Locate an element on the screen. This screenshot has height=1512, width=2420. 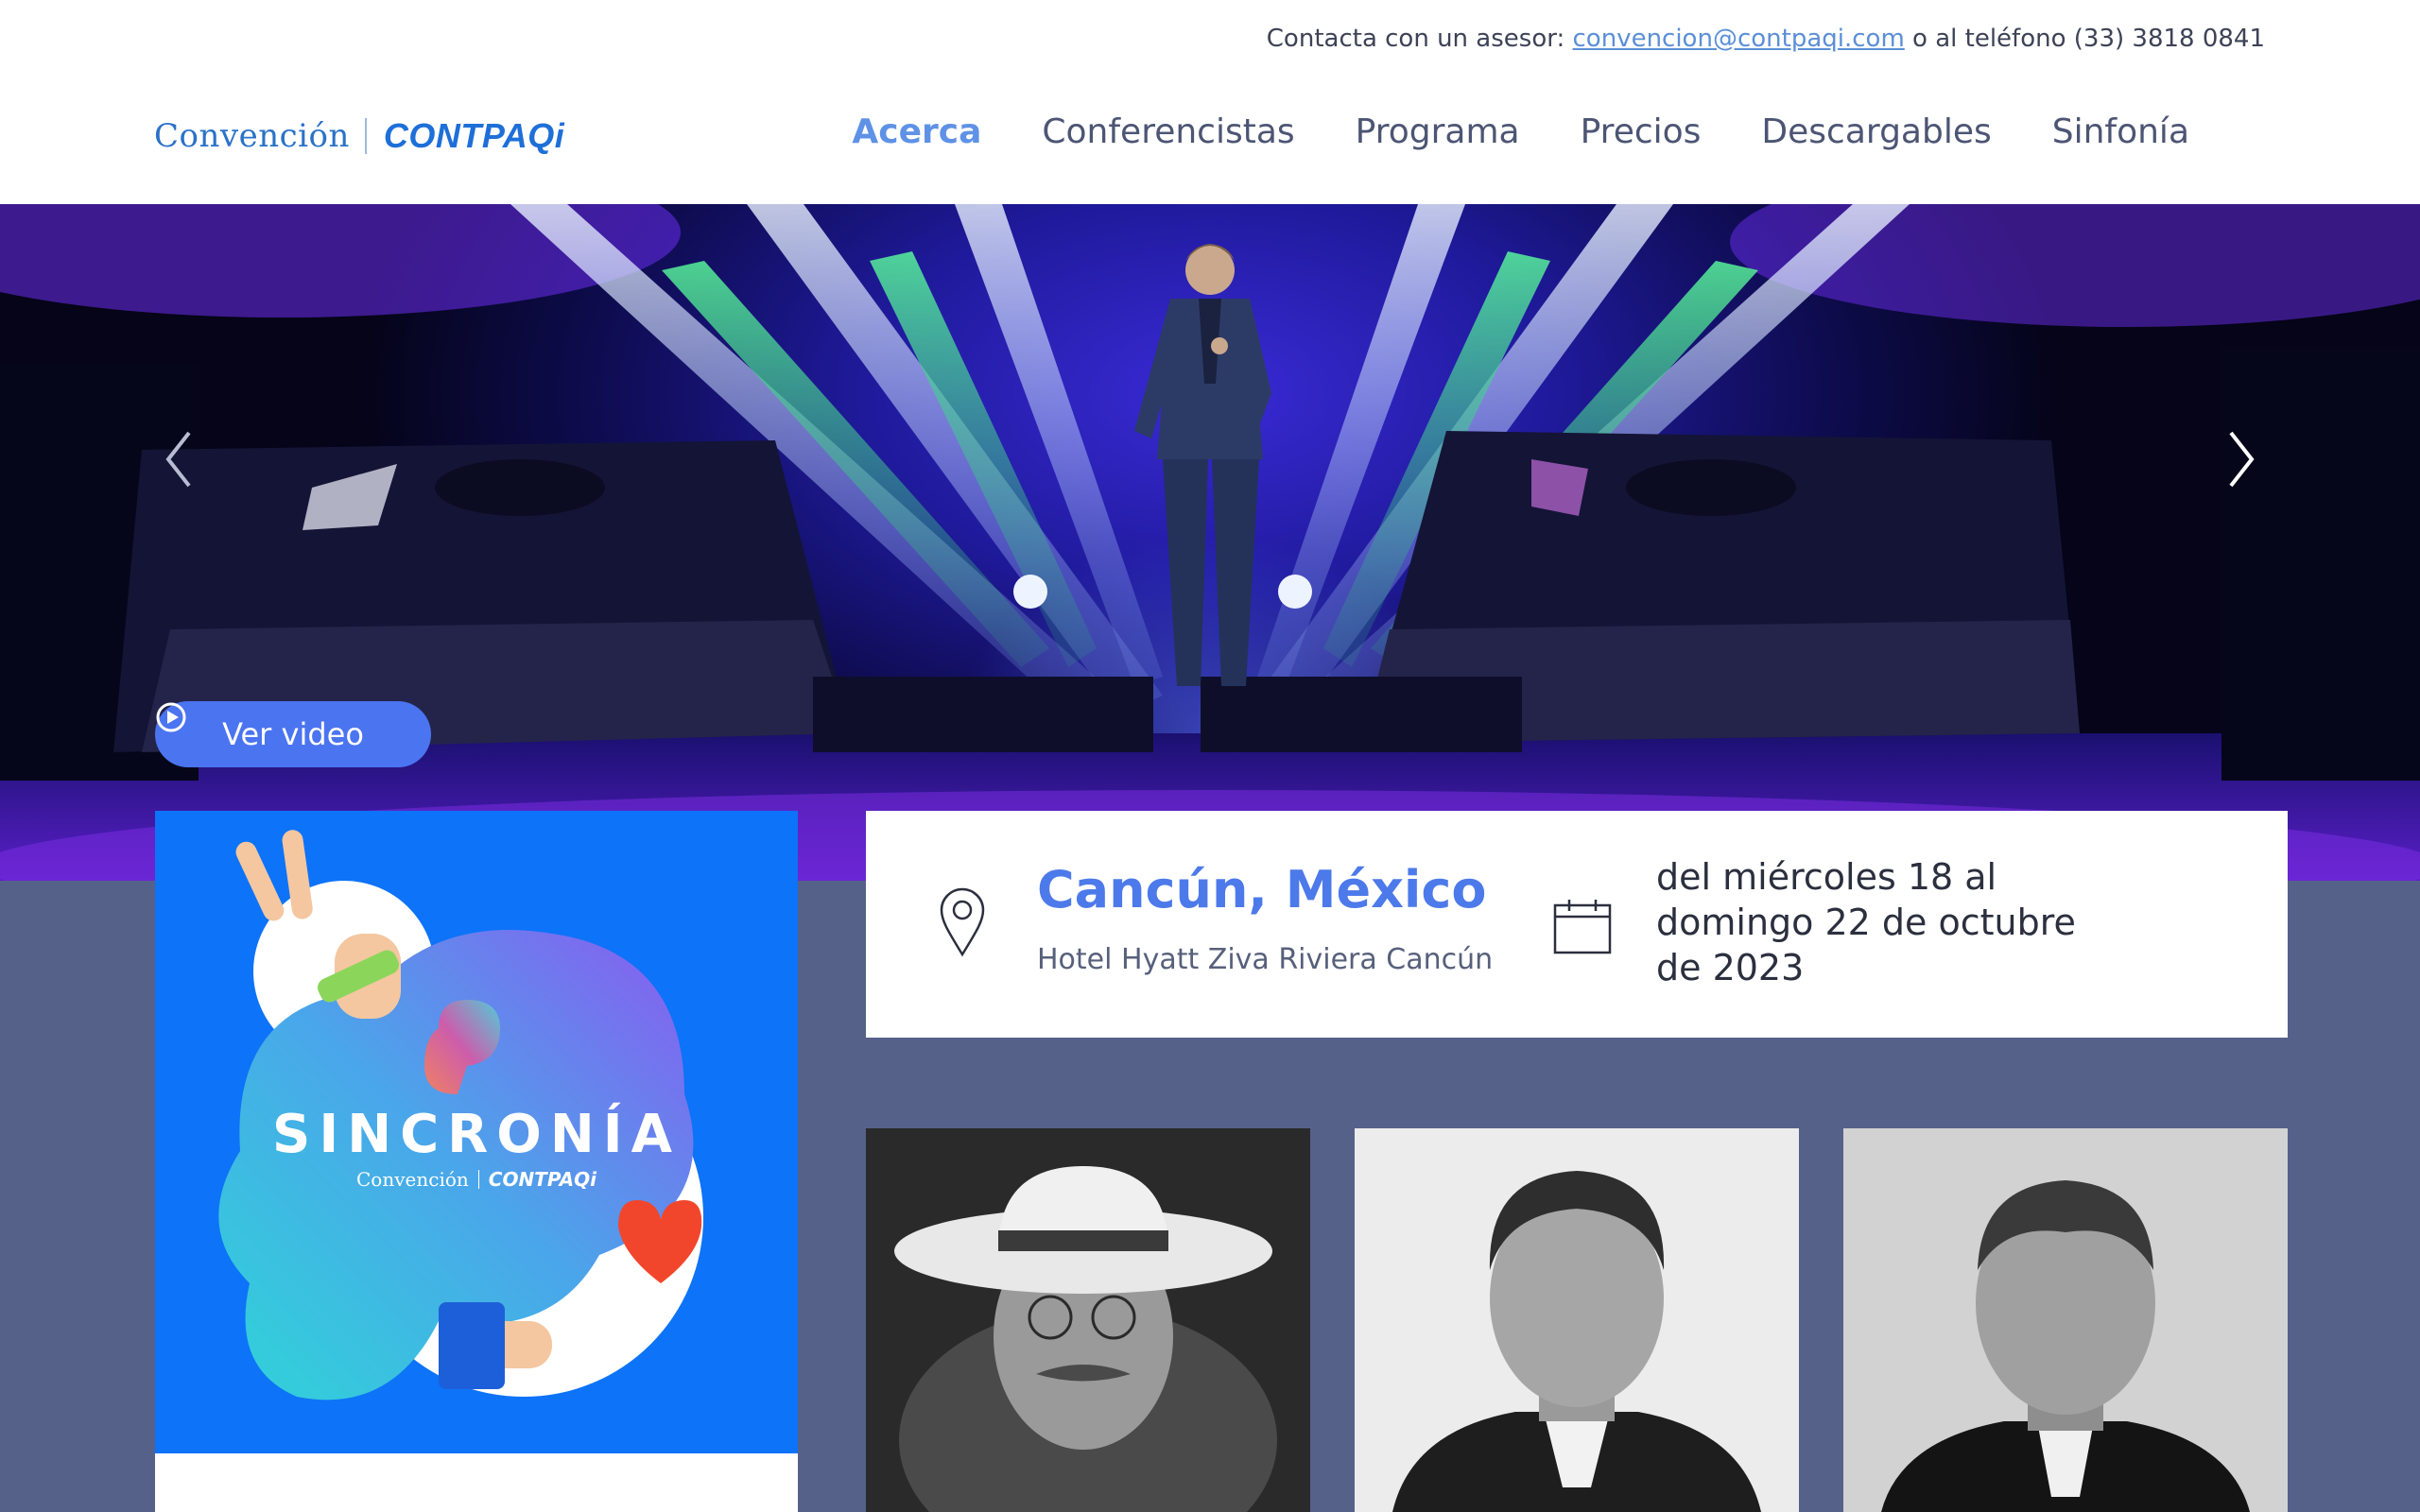
nav-item-sinfonia: Sinfonía is located at coordinates (2121, 132).